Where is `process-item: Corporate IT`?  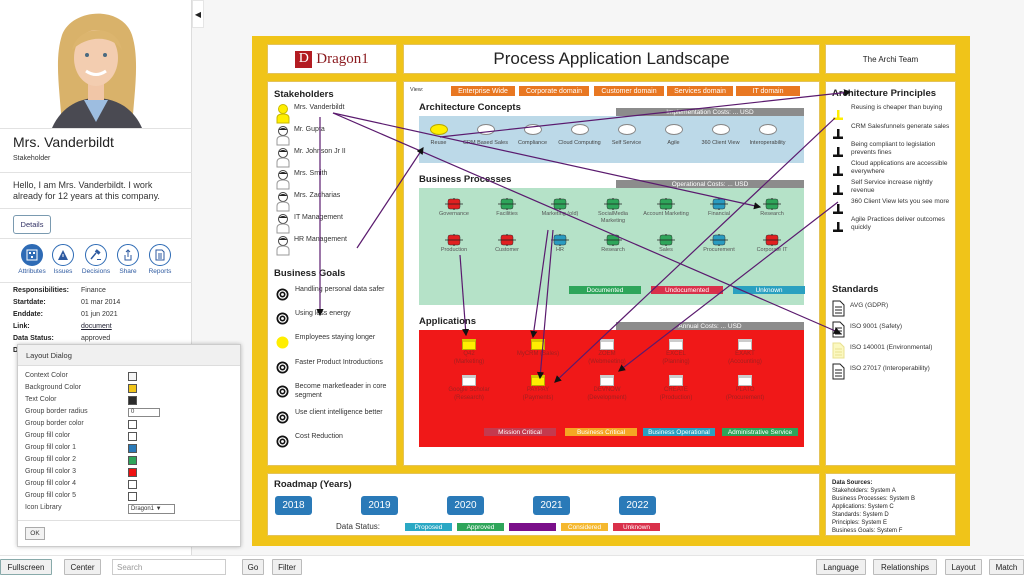
process-item: Corporate IT is located at coordinates (772, 244).